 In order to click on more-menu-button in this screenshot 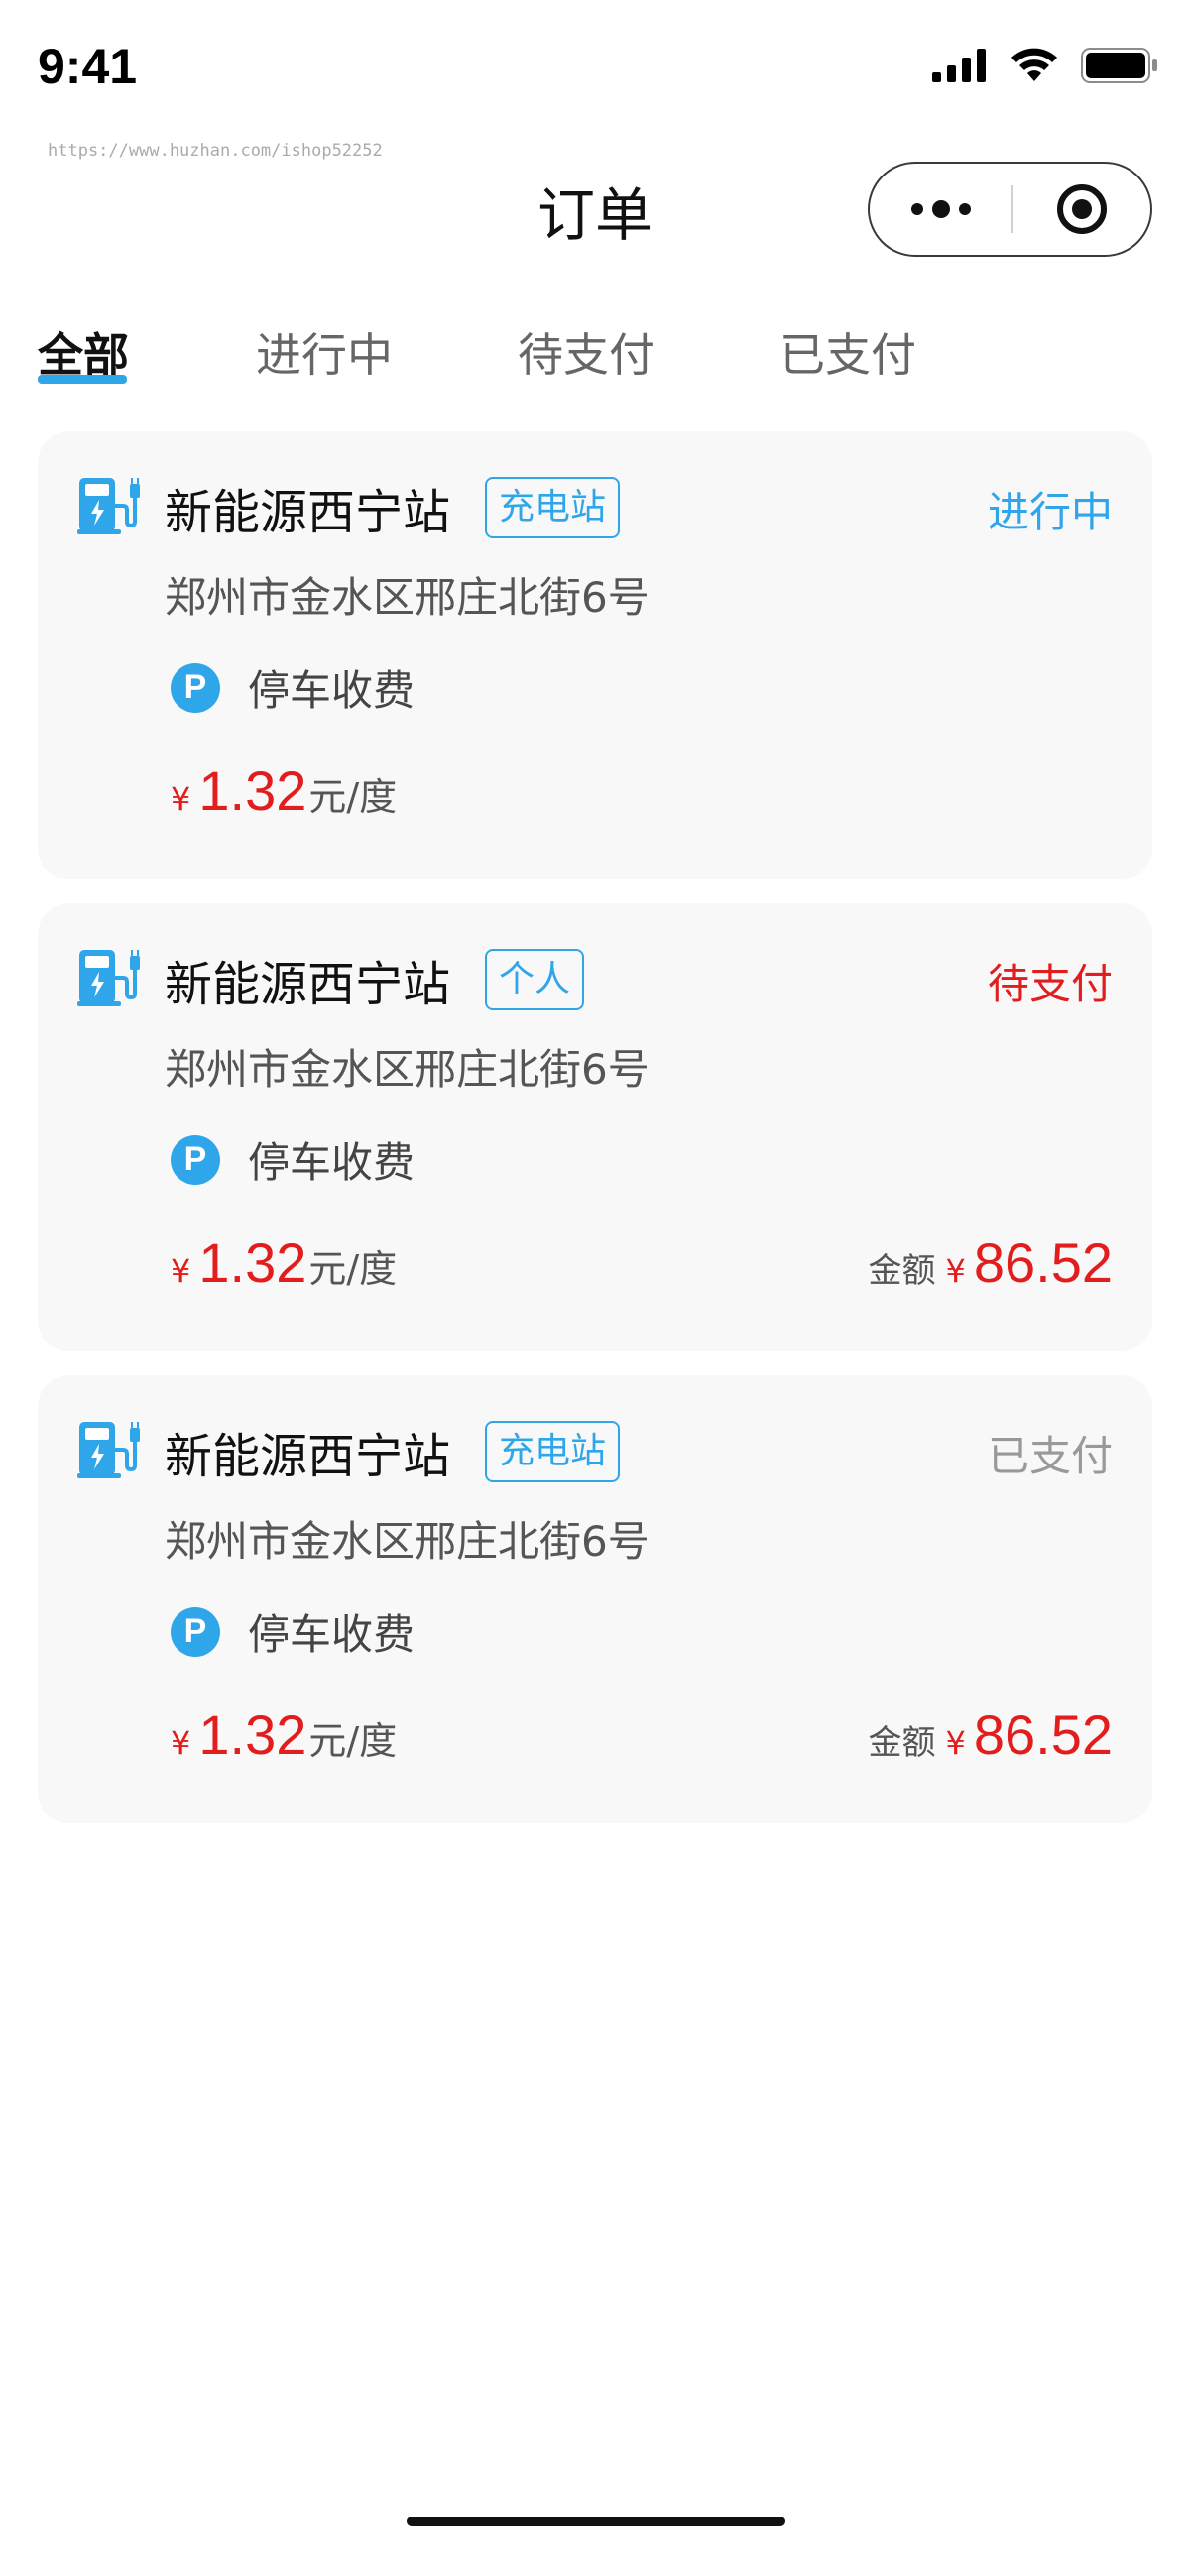, I will do `click(941, 209)`.